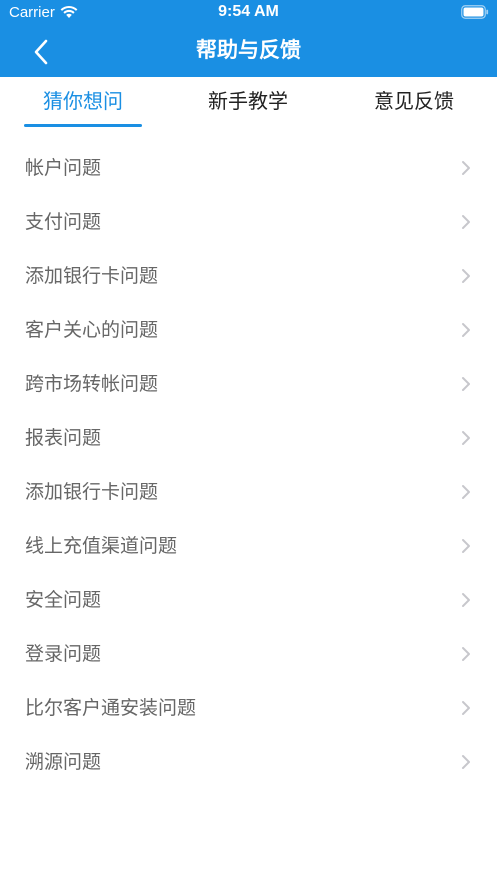 The image size is (497, 883). I want to click on list-item-reports: 报表问题, so click(248, 438).